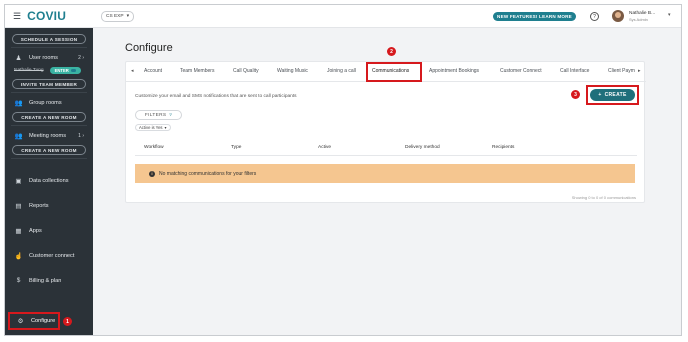 Image resolution: width=688 pixels, height=342 pixels. Describe the element at coordinates (292, 71) in the screenshot. I see `tab-waiting-music: Waiting Music` at that location.